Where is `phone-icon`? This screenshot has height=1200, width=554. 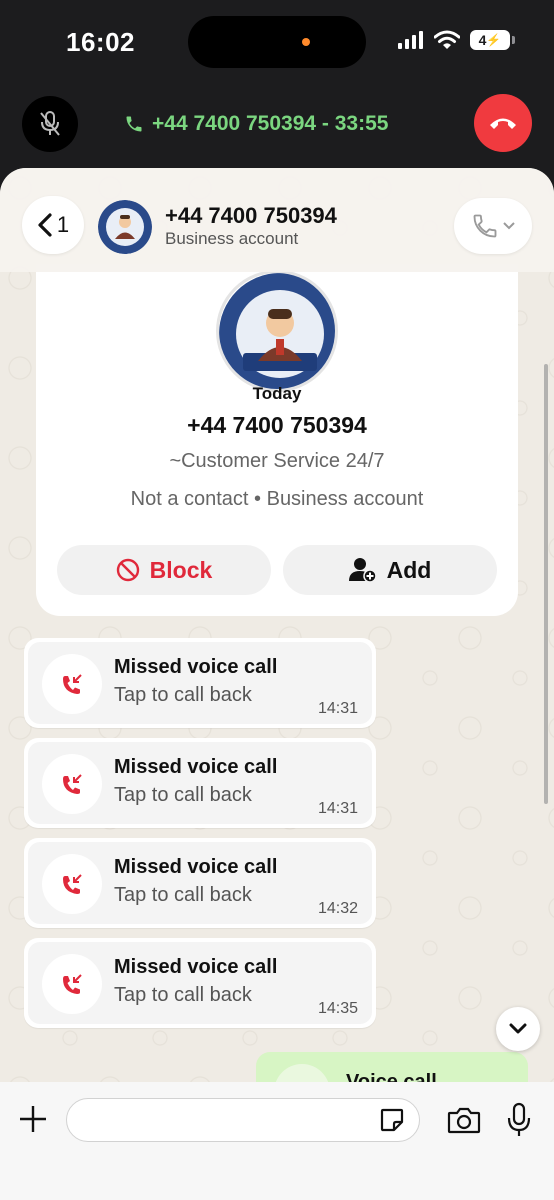 phone-icon is located at coordinates (134, 124).